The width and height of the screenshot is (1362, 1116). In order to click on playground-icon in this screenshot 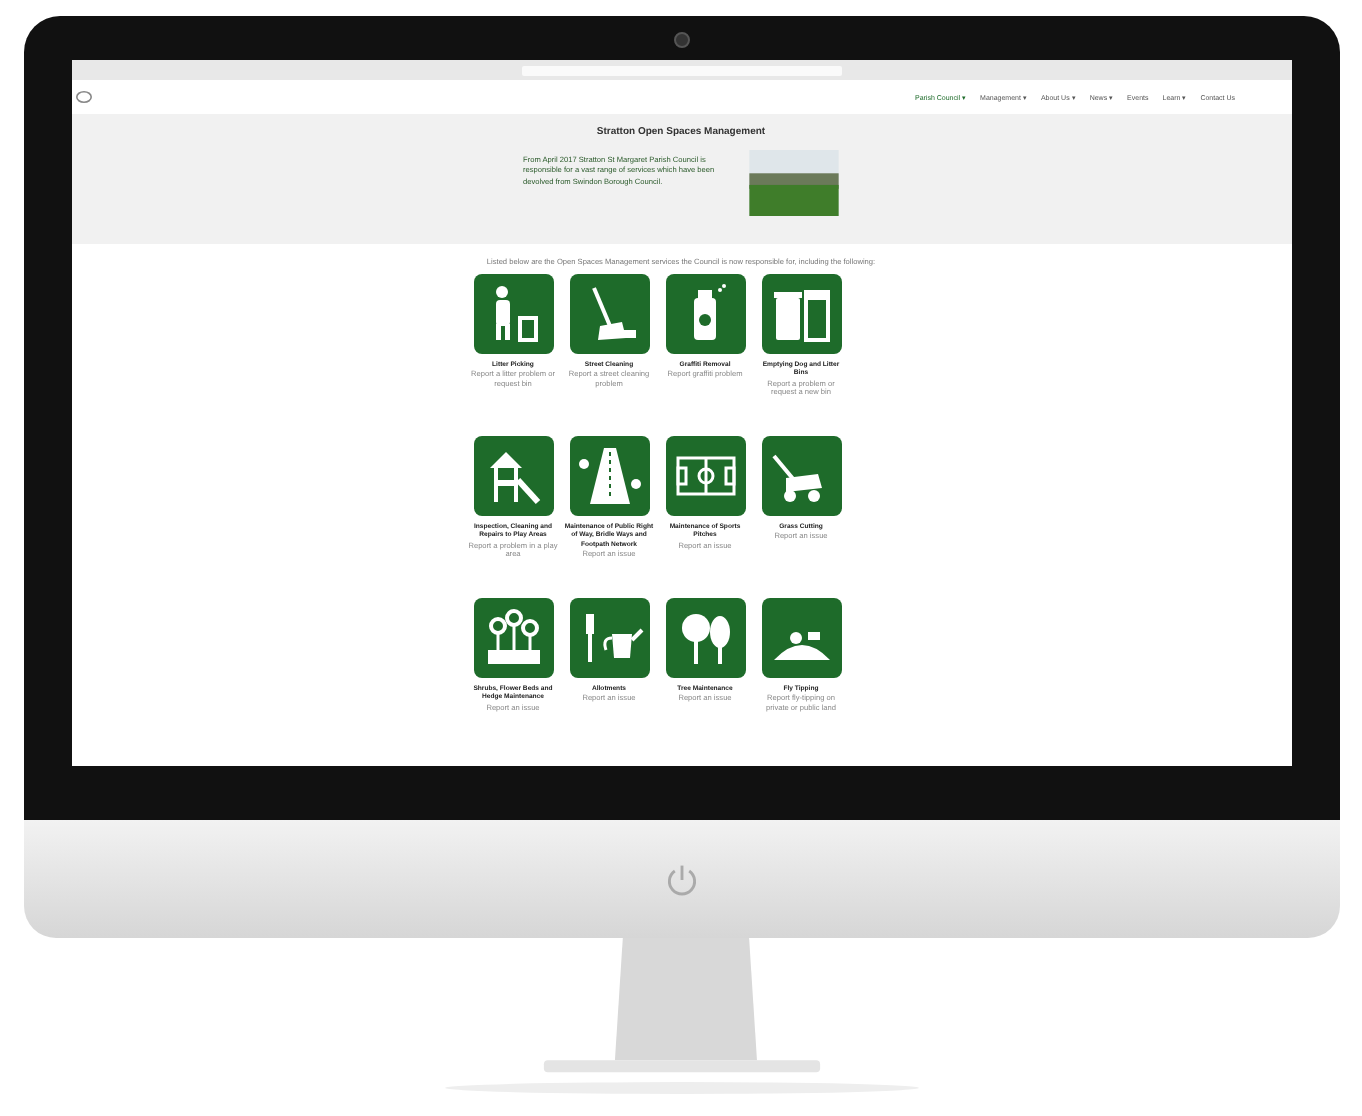, I will do `click(513, 476)`.